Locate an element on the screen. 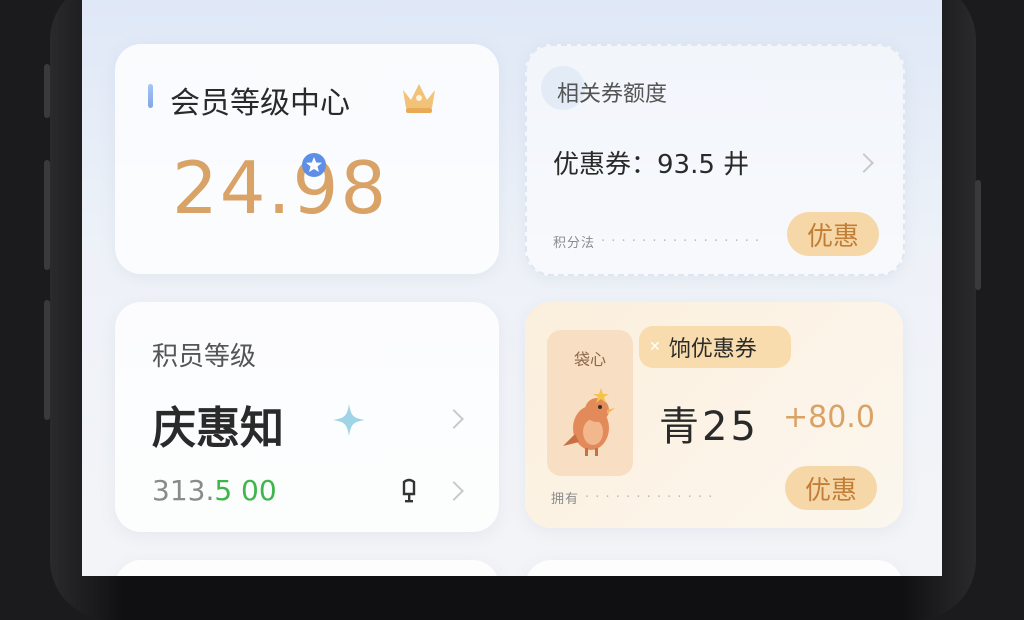 The image size is (1024, 620). coupon-tag: ✕ 饷优惠券 is located at coordinates (715, 347).